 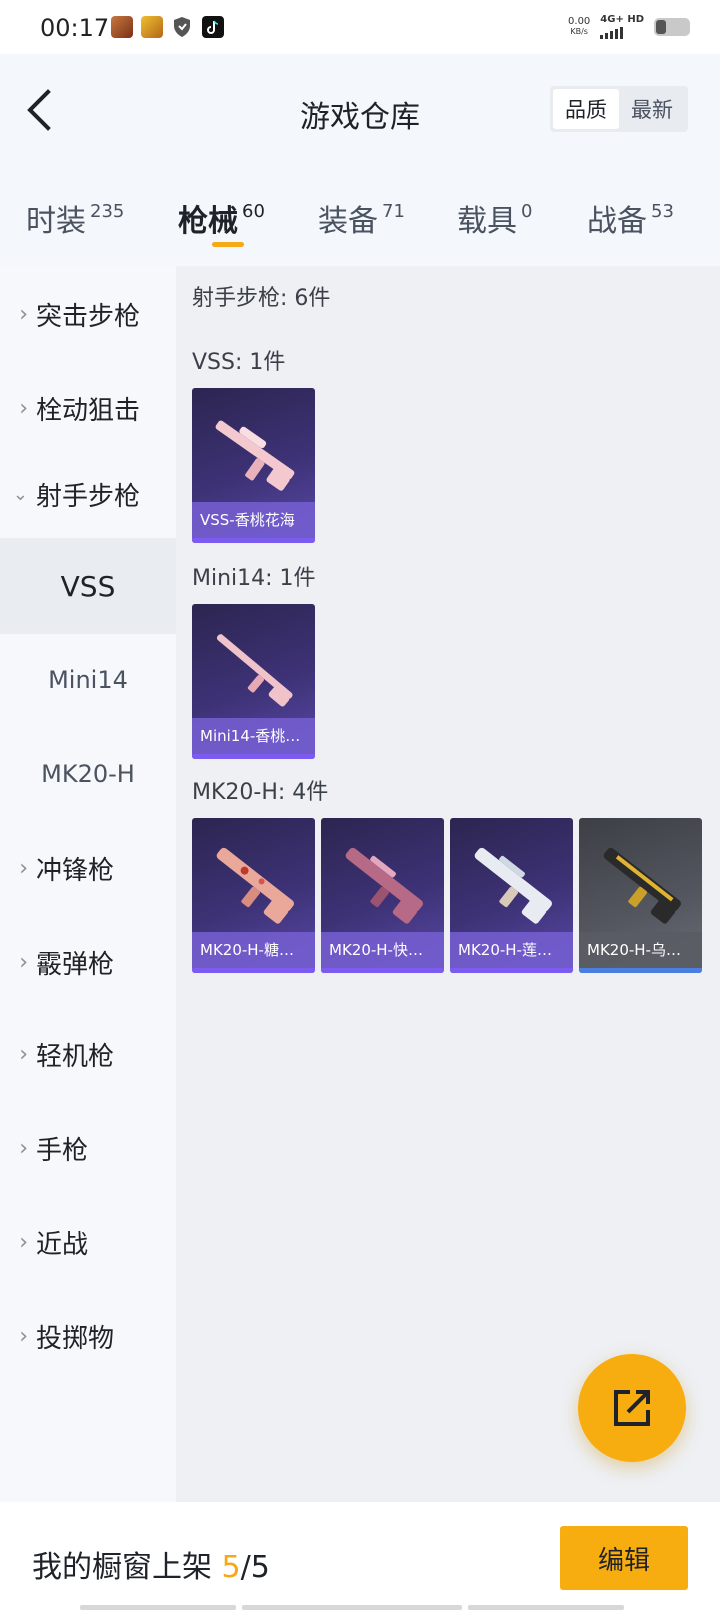 I want to click on network-speed: 0.00 KB/s, so click(x=579, y=26).